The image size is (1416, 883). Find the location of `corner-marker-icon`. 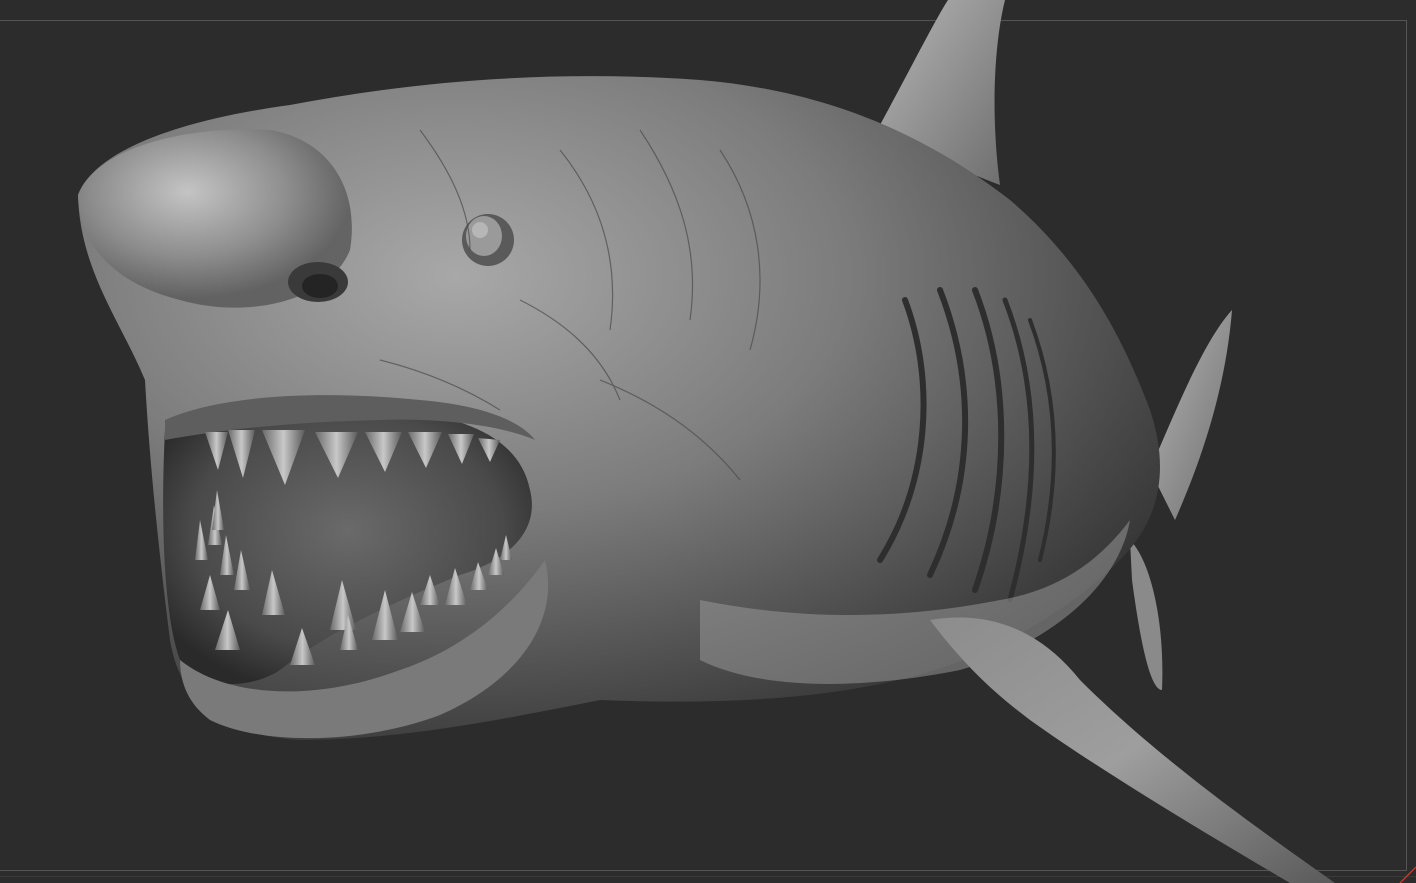

corner-marker-icon is located at coordinates (1407, 874).